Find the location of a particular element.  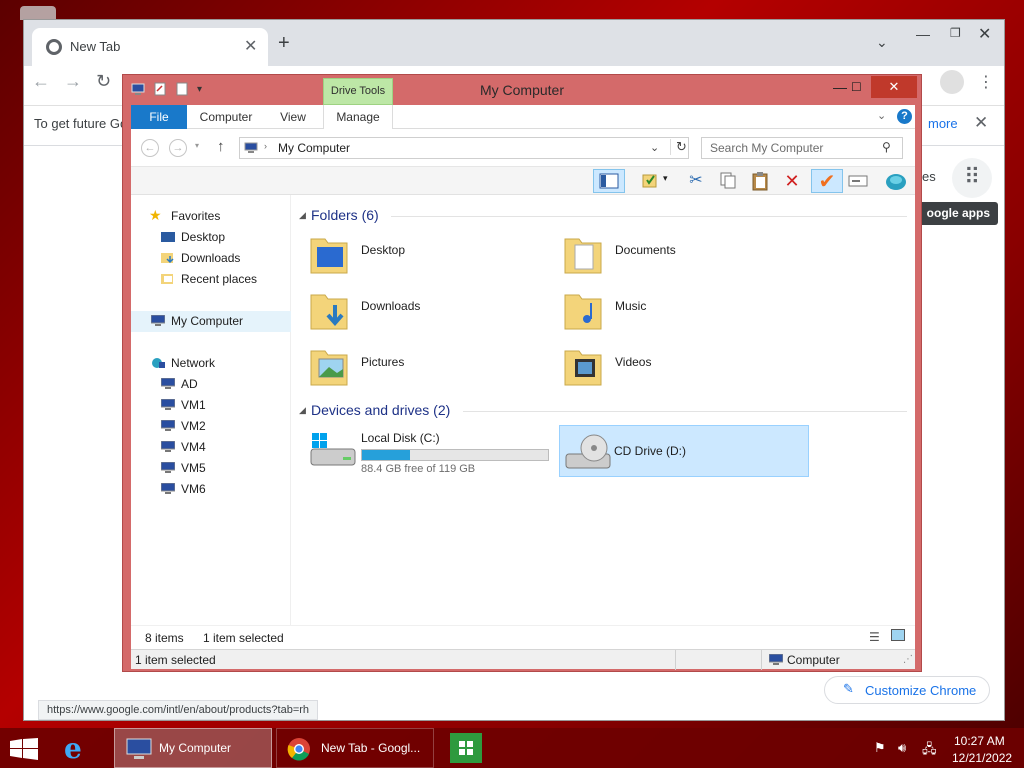

details-selected-text: 1 item selected is located at coordinates (175, 660).